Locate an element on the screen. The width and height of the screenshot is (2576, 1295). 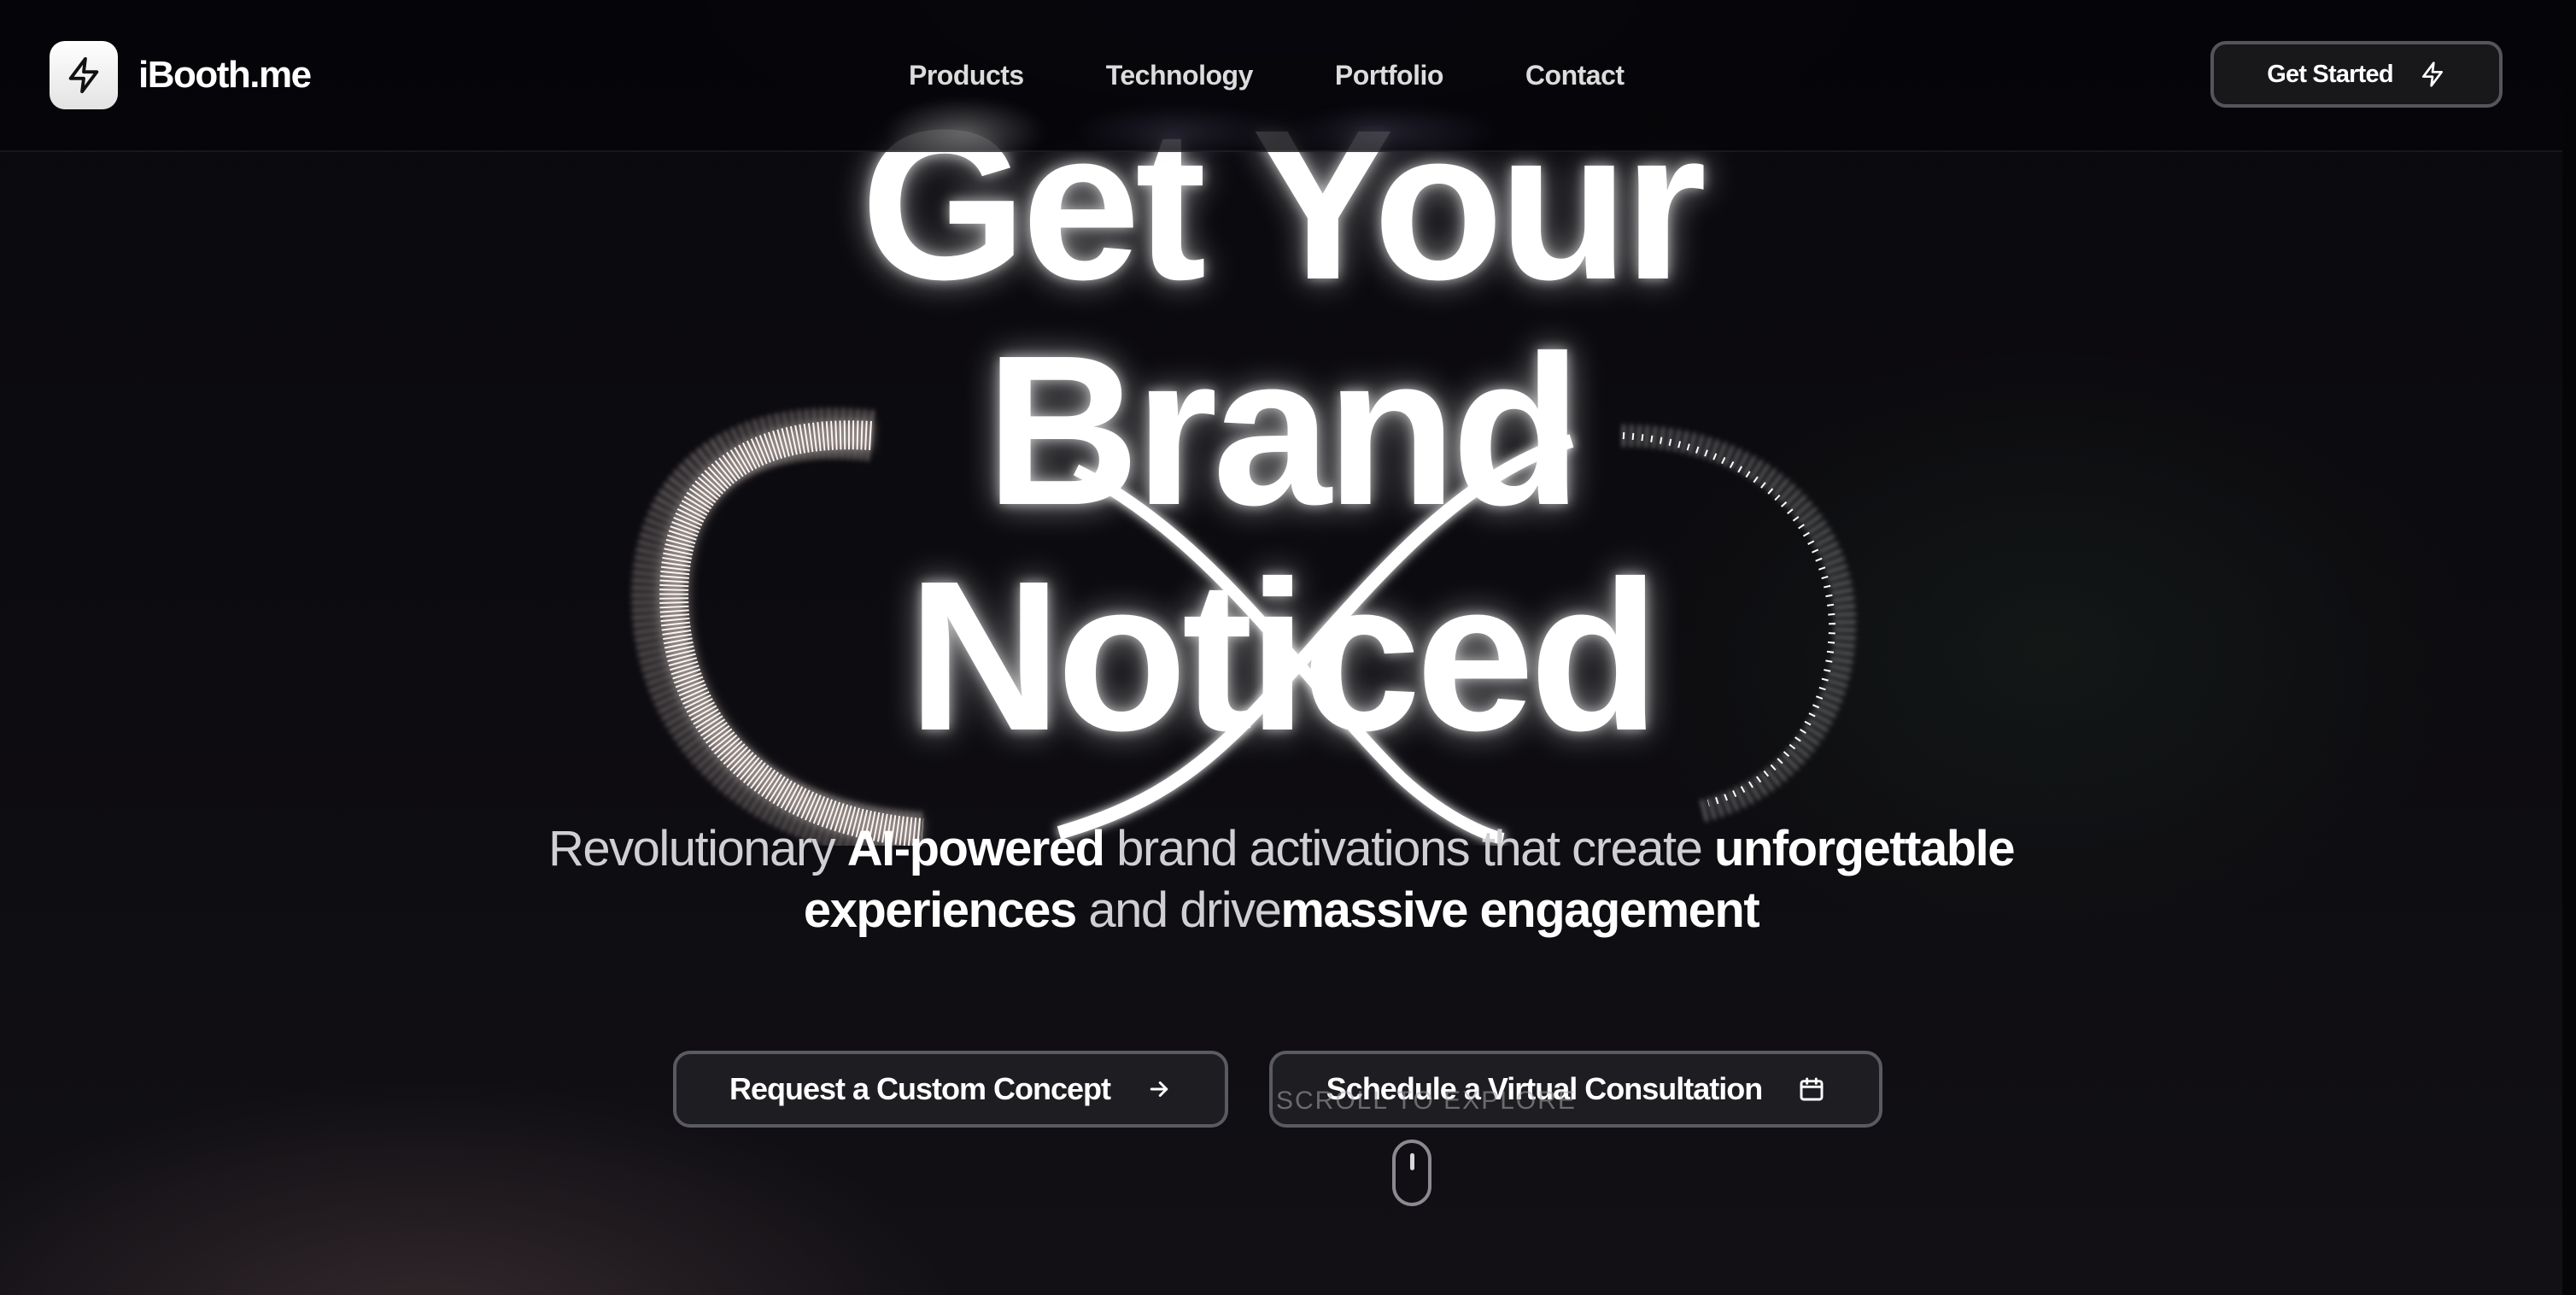
get-started-button: Get Started is located at coordinates (2356, 74).